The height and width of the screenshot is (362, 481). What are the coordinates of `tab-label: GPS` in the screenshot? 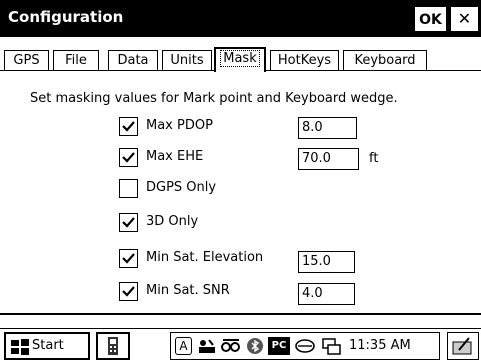 It's located at (26, 60).